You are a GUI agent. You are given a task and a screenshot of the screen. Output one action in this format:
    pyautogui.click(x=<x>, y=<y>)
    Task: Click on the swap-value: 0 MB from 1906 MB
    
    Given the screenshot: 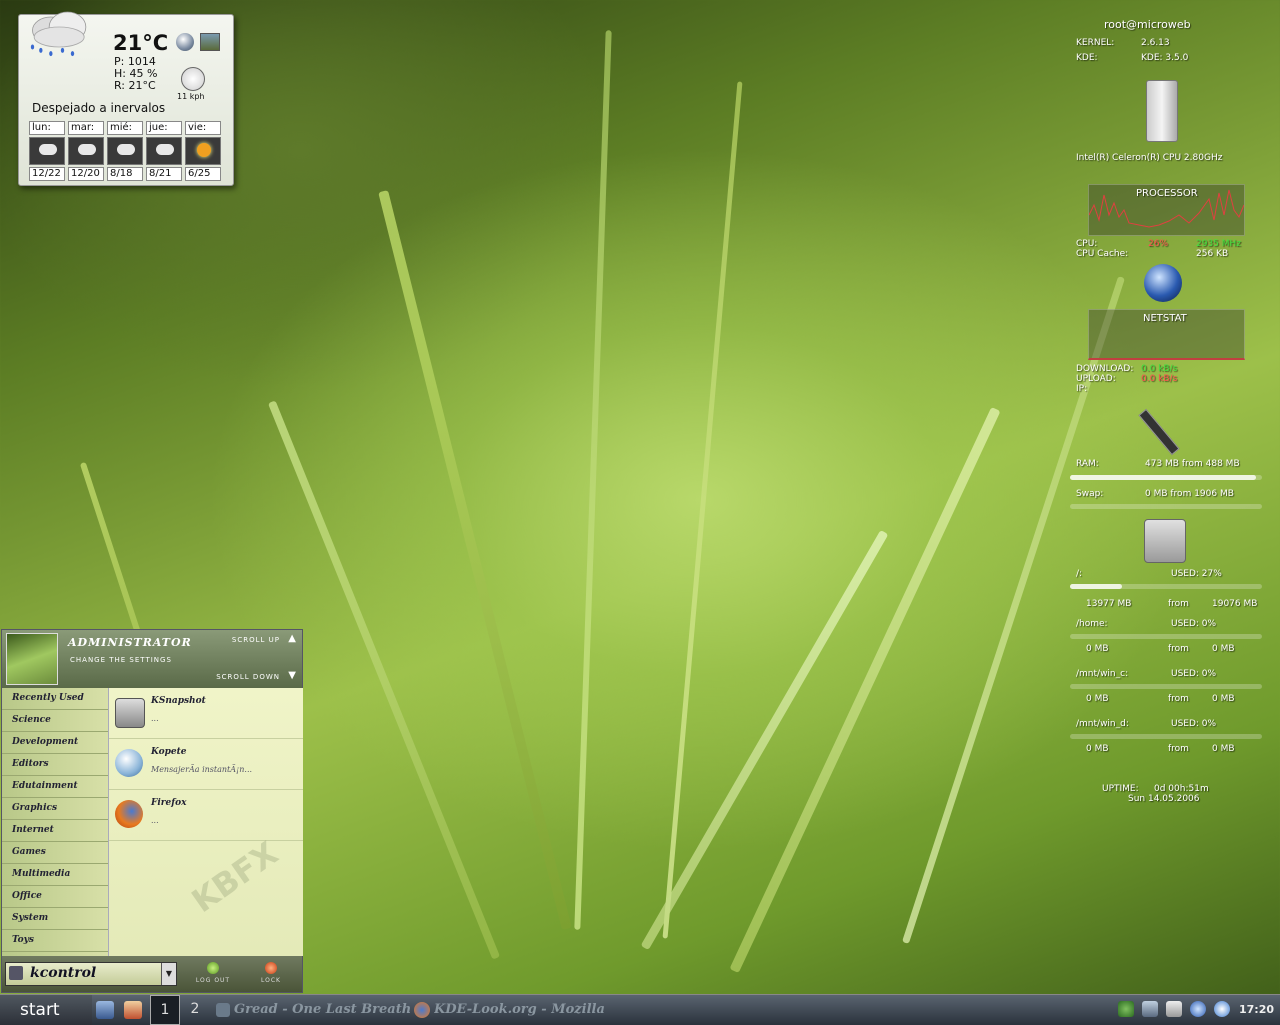 What is the action you would take?
    pyautogui.click(x=1189, y=494)
    